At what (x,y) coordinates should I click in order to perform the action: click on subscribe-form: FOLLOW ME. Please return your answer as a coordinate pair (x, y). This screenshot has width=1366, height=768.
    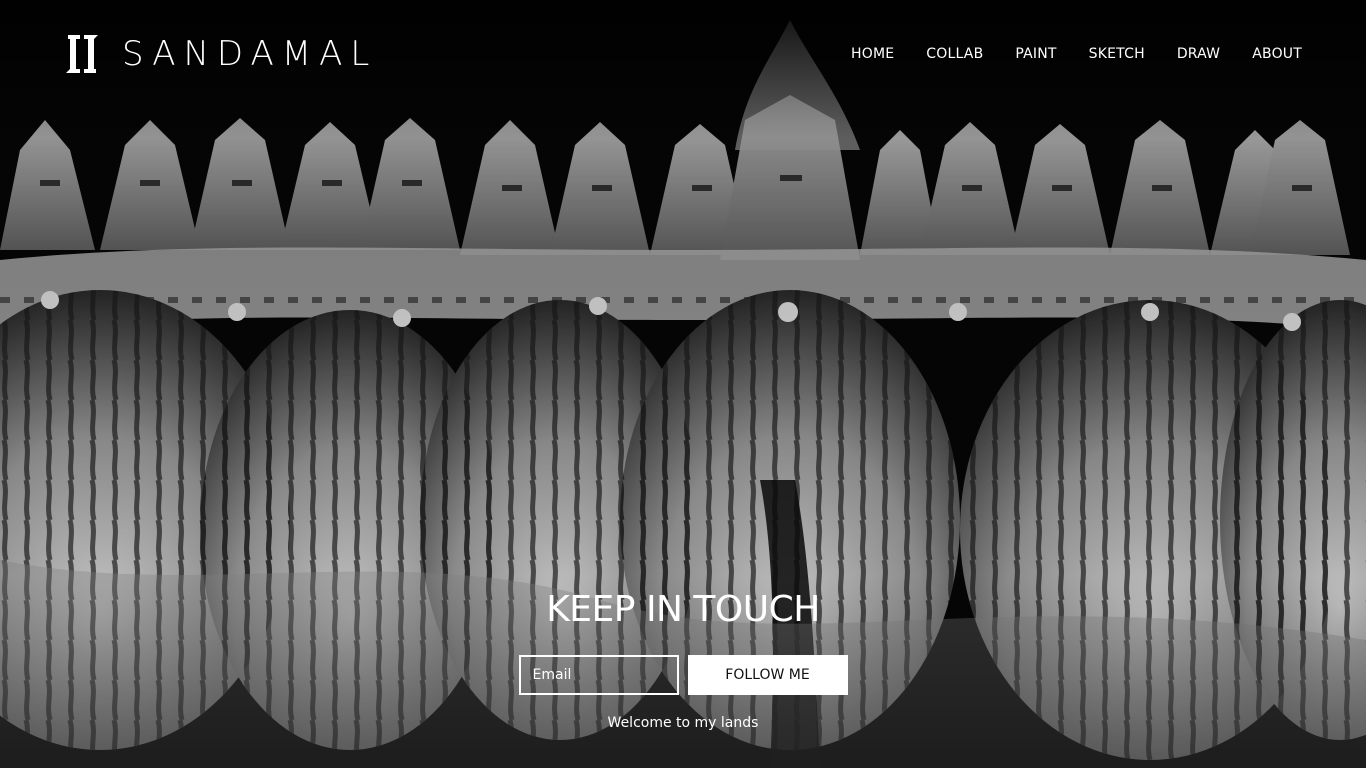
    Looking at the image, I should click on (683, 675).